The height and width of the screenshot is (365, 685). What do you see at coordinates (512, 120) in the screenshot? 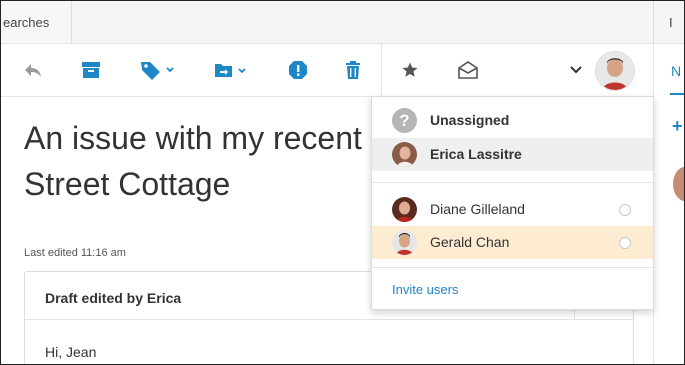
I see `dropdown-item-unassigned: ? Unassigned` at bounding box center [512, 120].